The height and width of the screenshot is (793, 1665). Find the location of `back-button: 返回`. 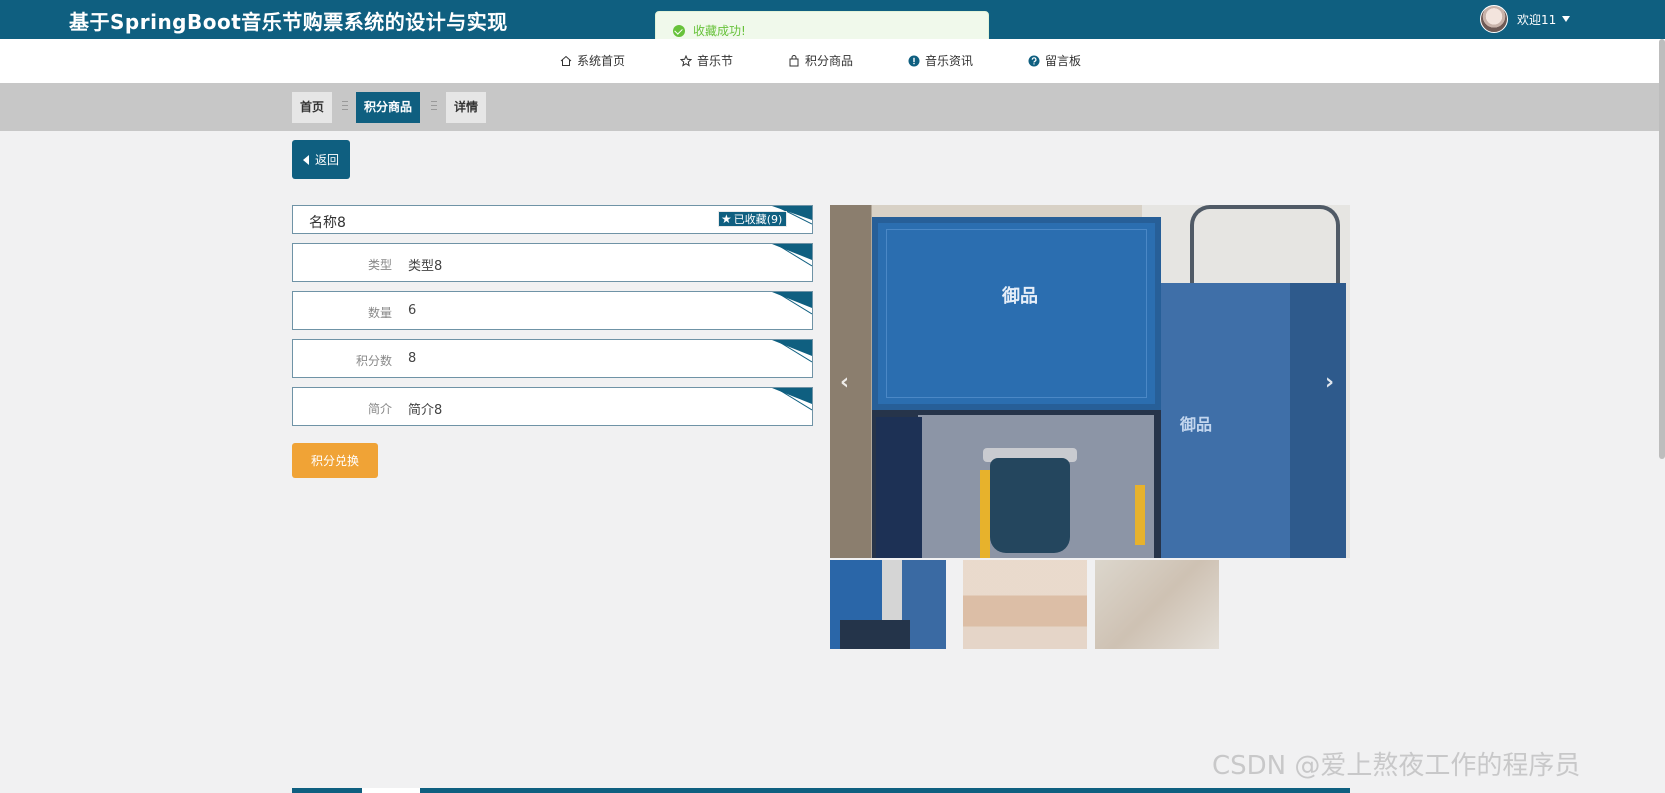

back-button: 返回 is located at coordinates (321, 159).